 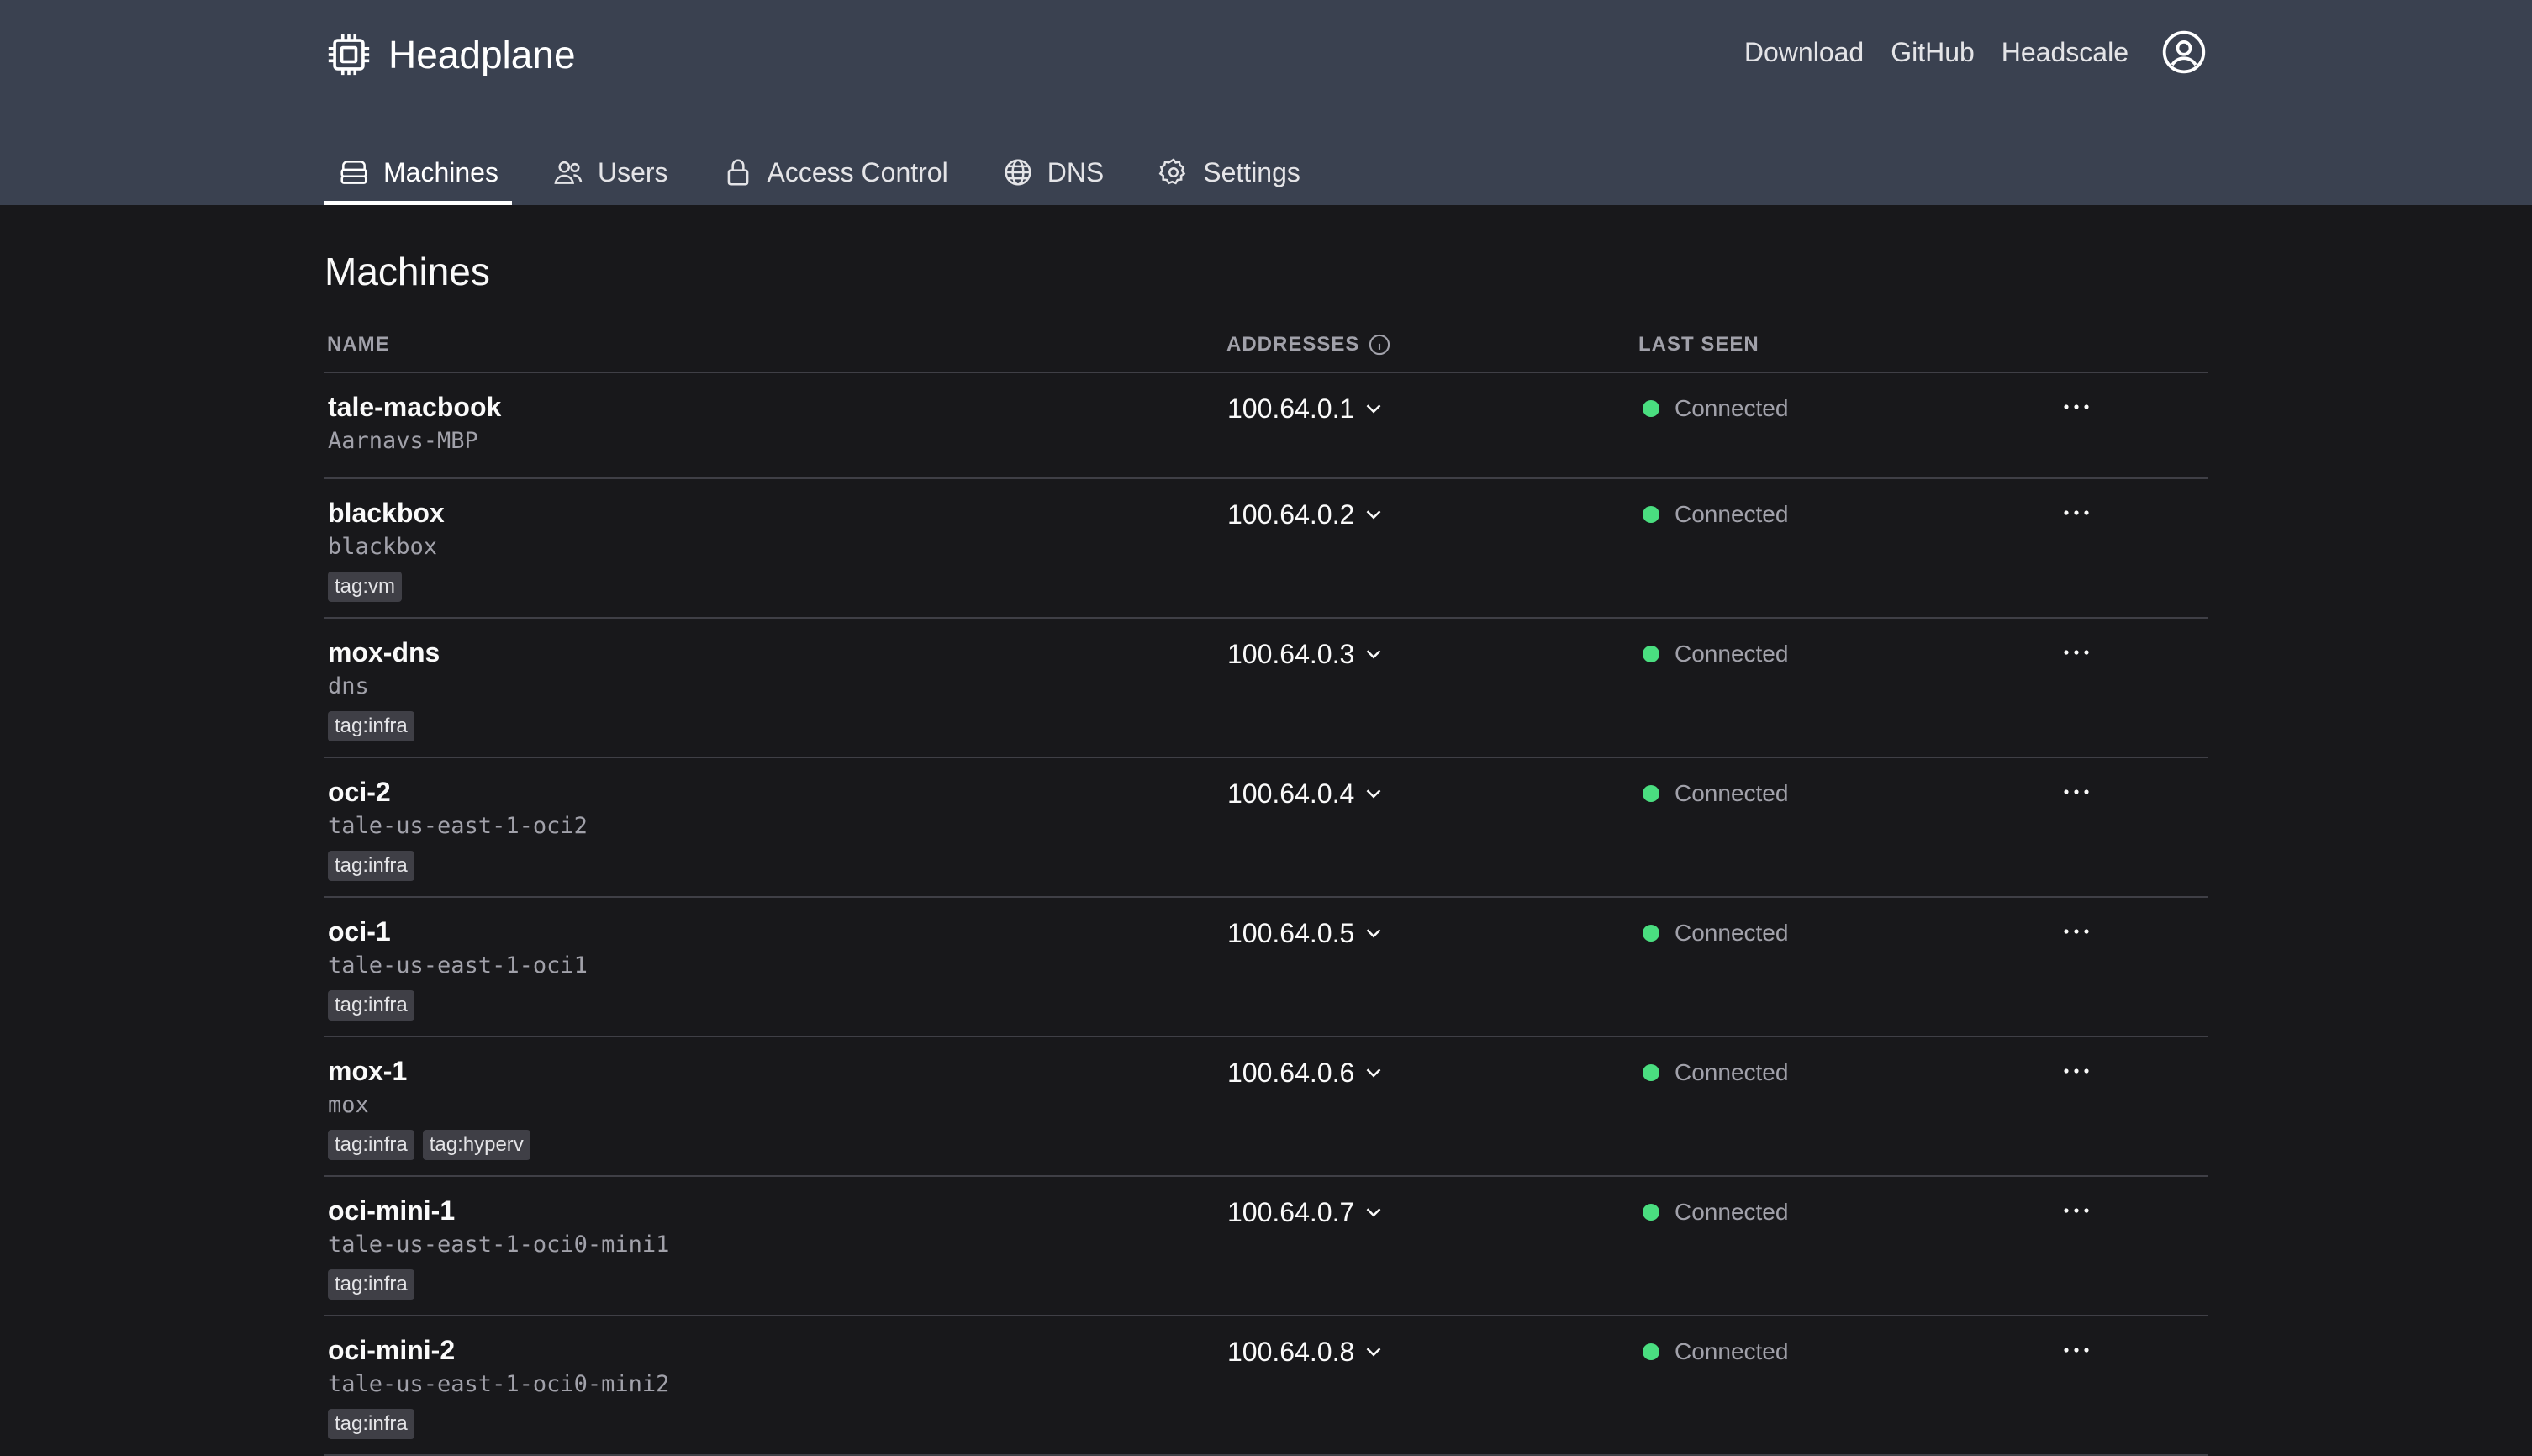 What do you see at coordinates (1698, 344) in the screenshot?
I see `column-header-last-seen: LAST SEEN` at bounding box center [1698, 344].